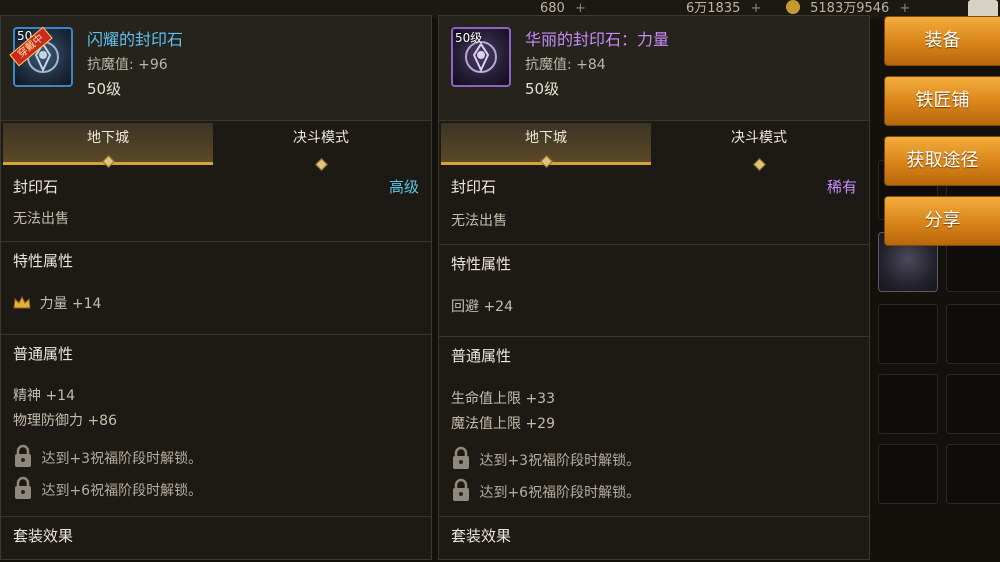 The height and width of the screenshot is (562, 1000). I want to click on seal-stone-icon: 50 穿戴中, so click(41, 56).